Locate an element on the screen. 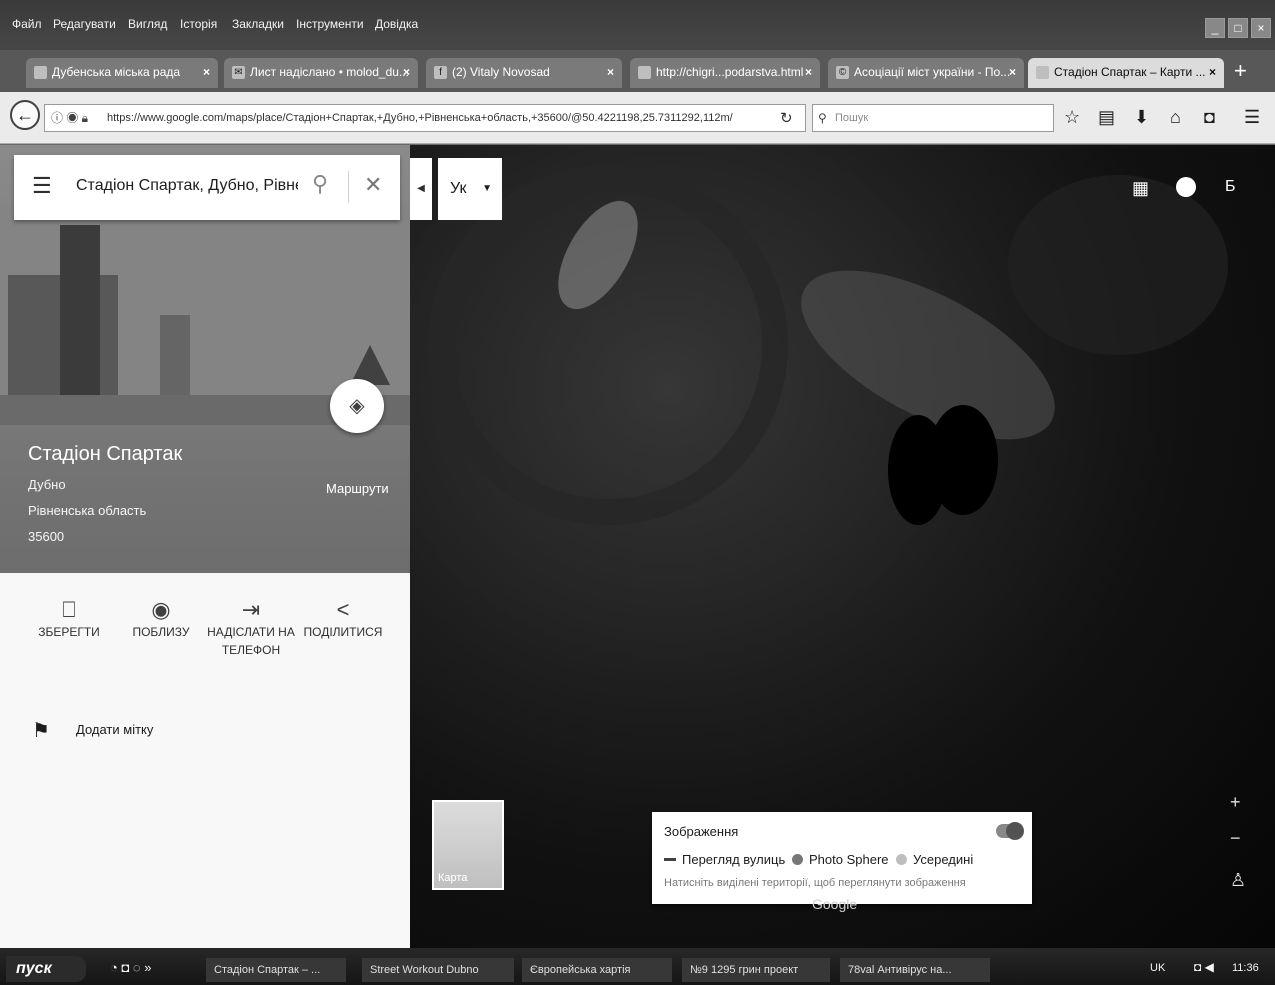 Image resolution: width=1275 pixels, height=985 pixels. account-avatar: Б is located at coordinates (1230, 187).